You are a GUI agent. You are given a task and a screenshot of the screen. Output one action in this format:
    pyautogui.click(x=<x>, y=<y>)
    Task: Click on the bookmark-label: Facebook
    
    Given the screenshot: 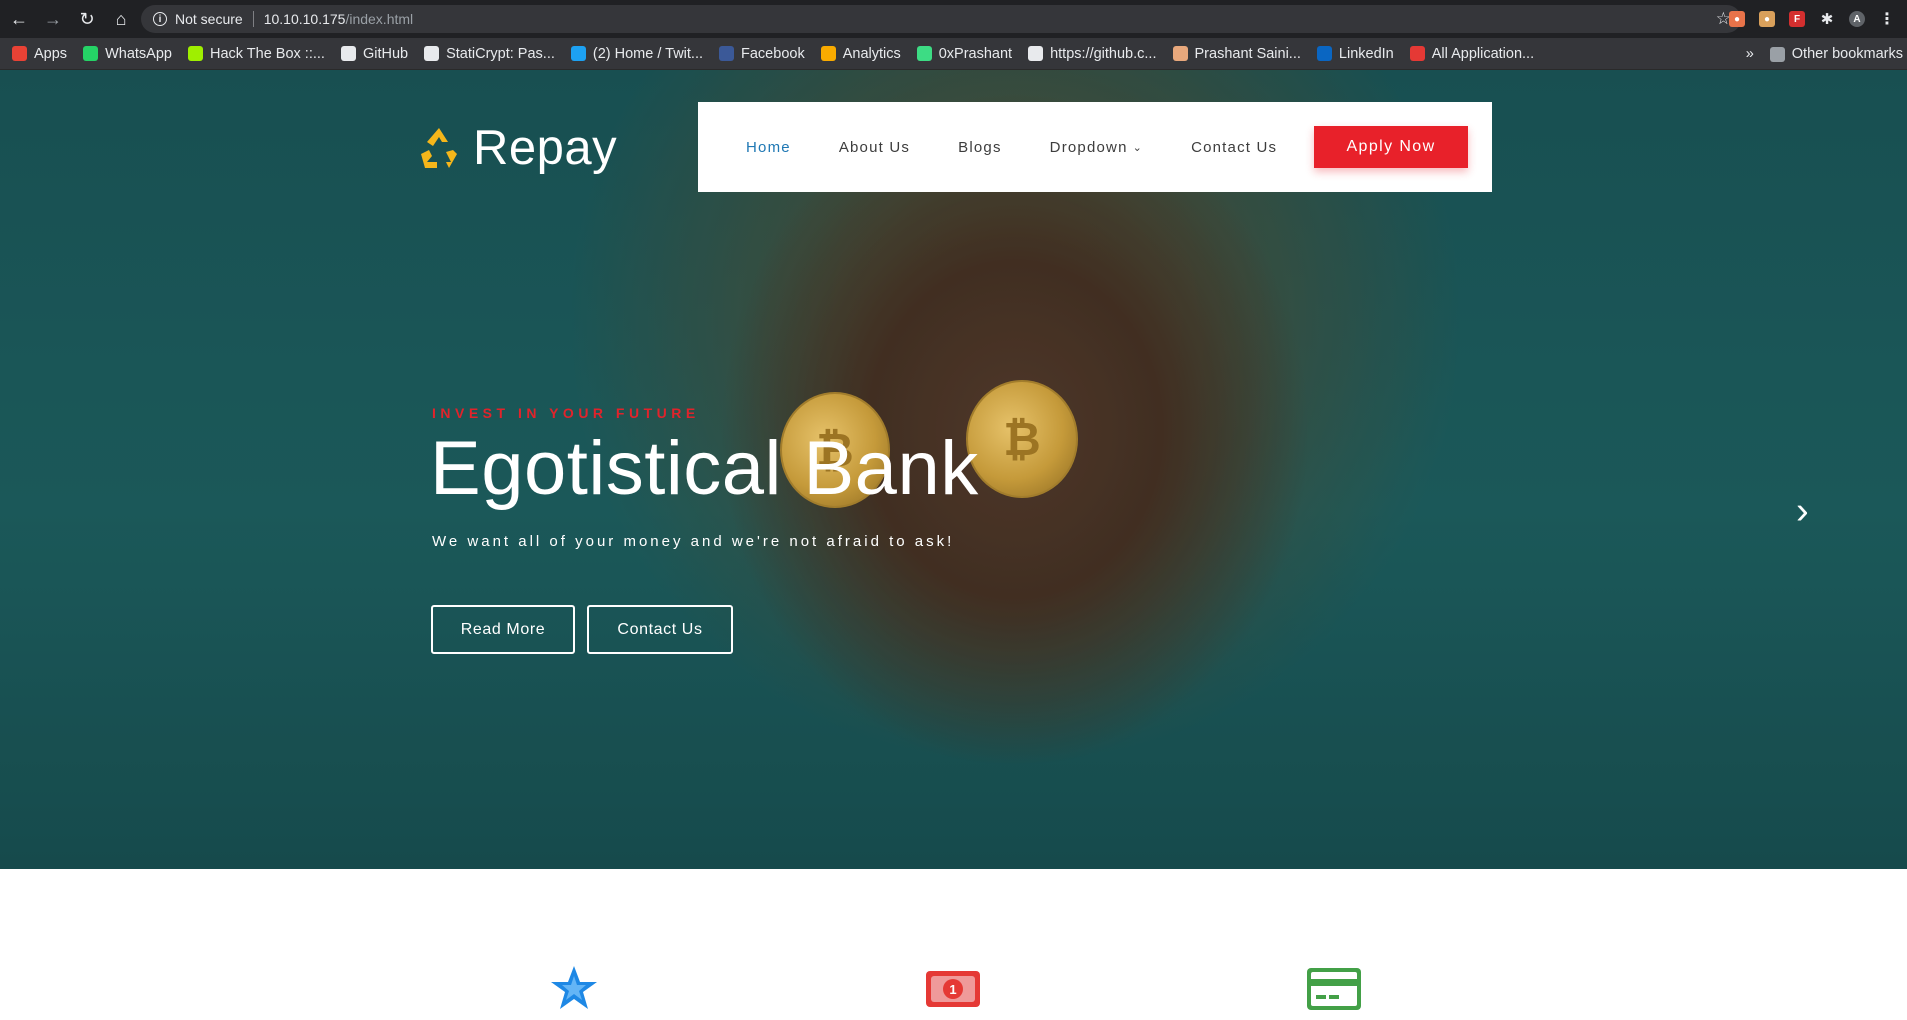 What is the action you would take?
    pyautogui.click(x=773, y=53)
    